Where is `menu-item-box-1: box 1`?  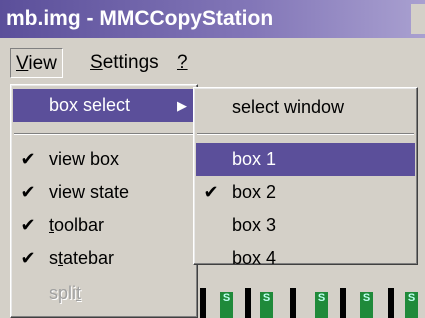
menu-item-box-1: box 1 is located at coordinates (305, 159).